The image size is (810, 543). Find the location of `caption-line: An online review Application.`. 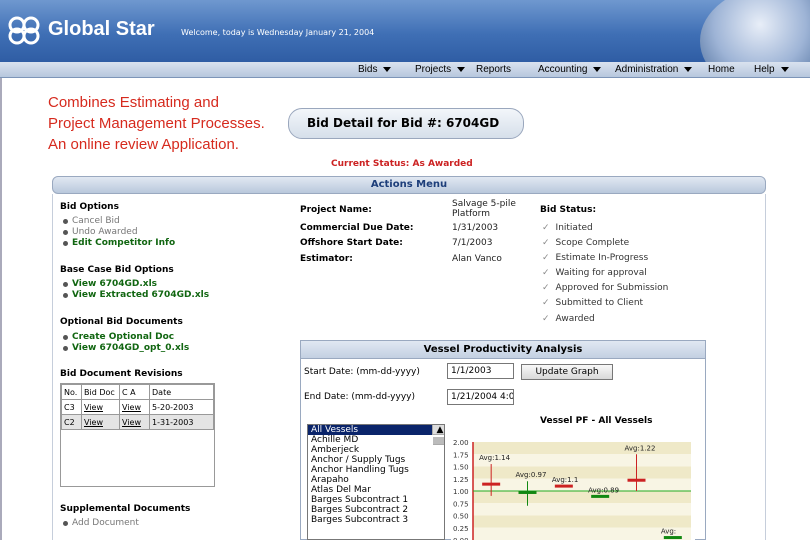

caption-line: An online review Application. is located at coordinates (143, 144).